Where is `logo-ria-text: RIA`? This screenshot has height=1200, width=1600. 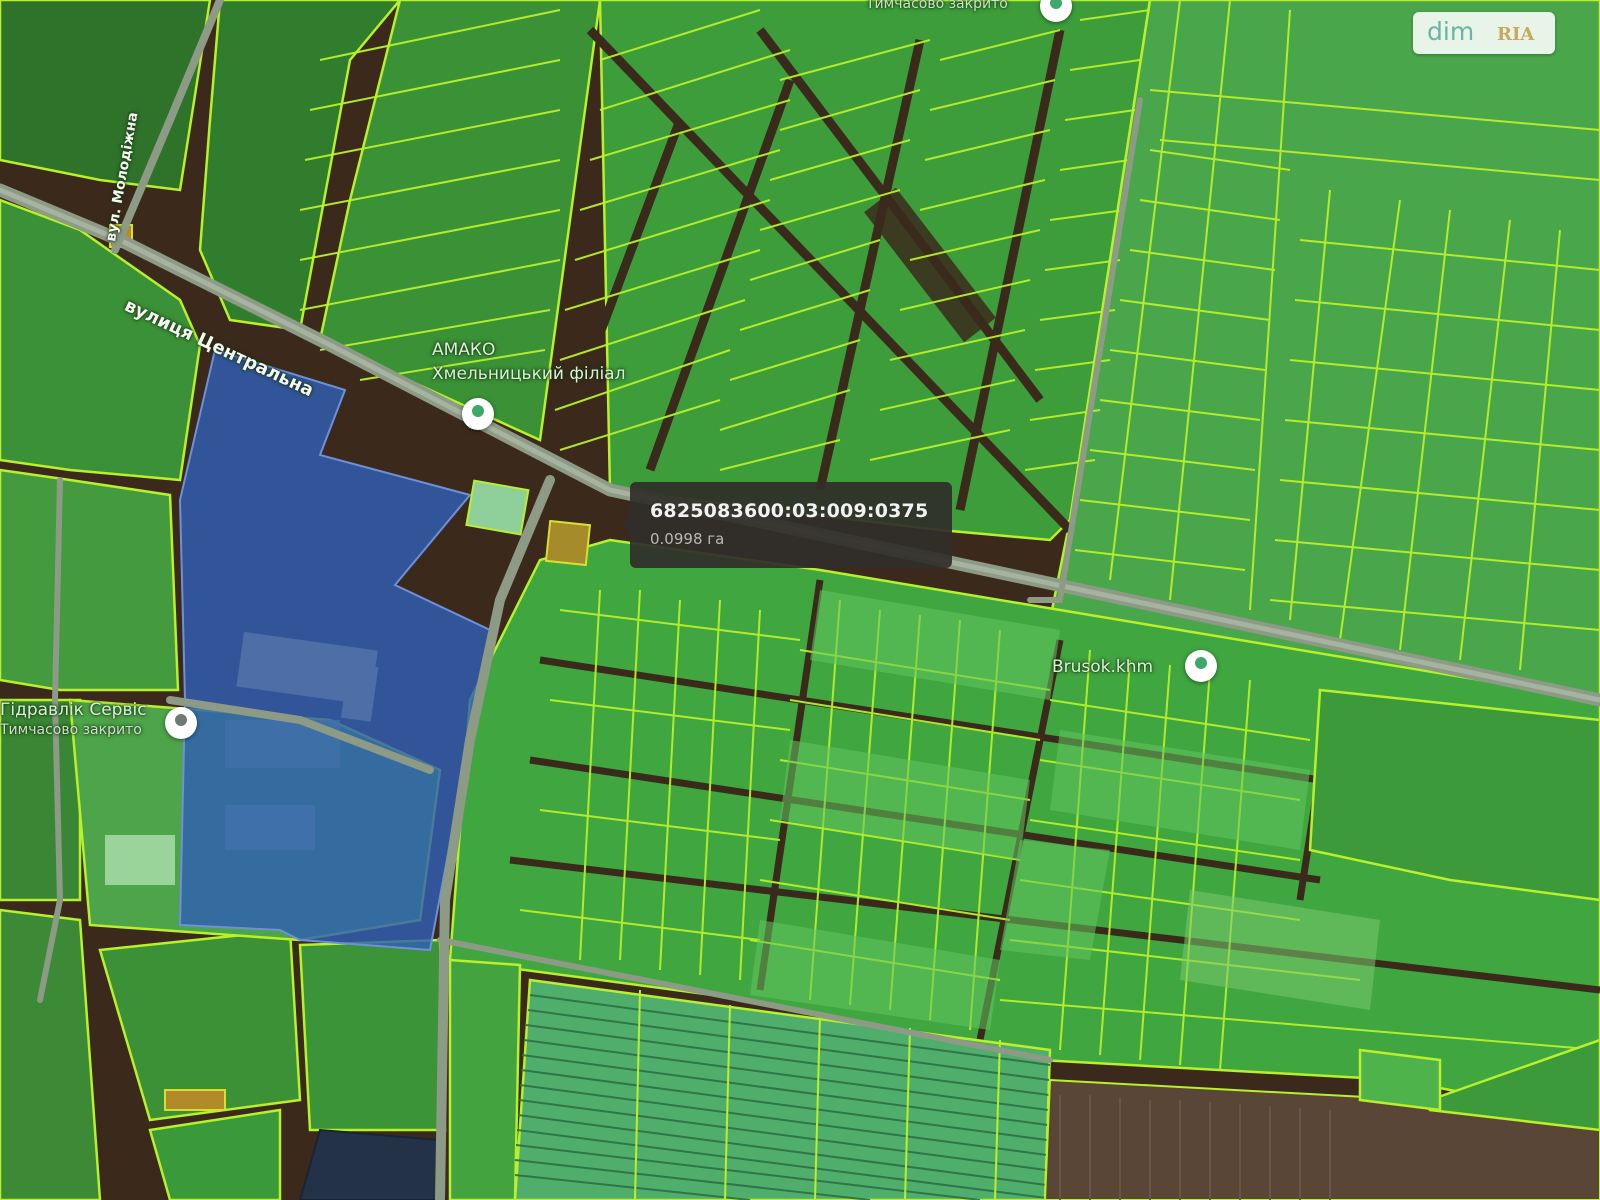
logo-ria-text: RIA is located at coordinates (1516, 34).